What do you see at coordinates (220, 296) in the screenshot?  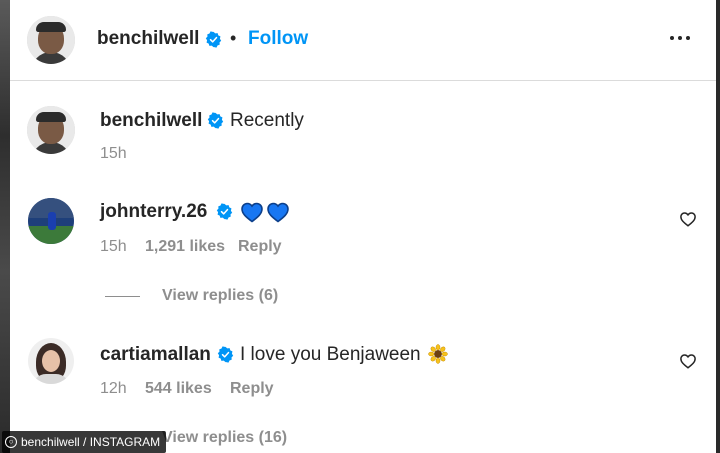 I see `view-replies-button: View replies (6)` at bounding box center [220, 296].